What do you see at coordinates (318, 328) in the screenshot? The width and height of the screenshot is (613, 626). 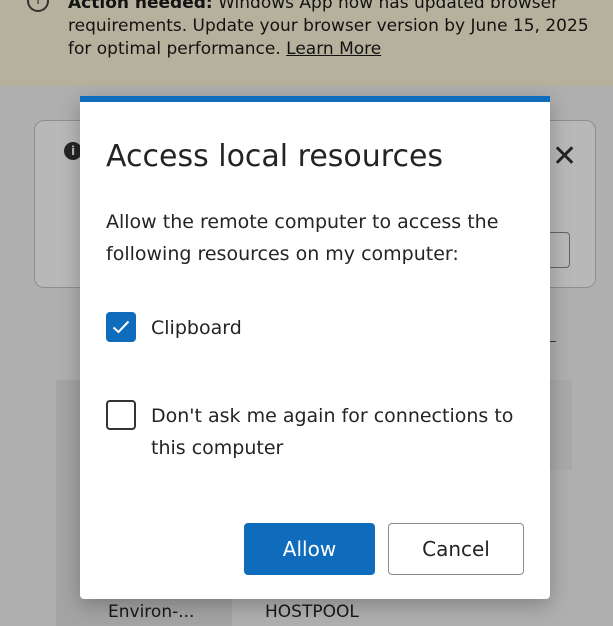 I see `clipboard-option: Clipboard` at bounding box center [318, 328].